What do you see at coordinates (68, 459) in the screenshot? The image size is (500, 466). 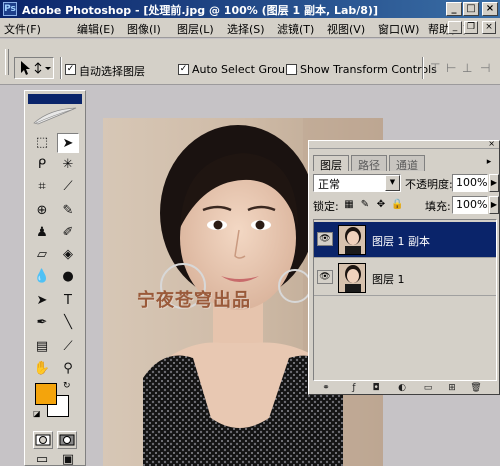 I see `full-screen-mode-icon: ▣` at bounding box center [68, 459].